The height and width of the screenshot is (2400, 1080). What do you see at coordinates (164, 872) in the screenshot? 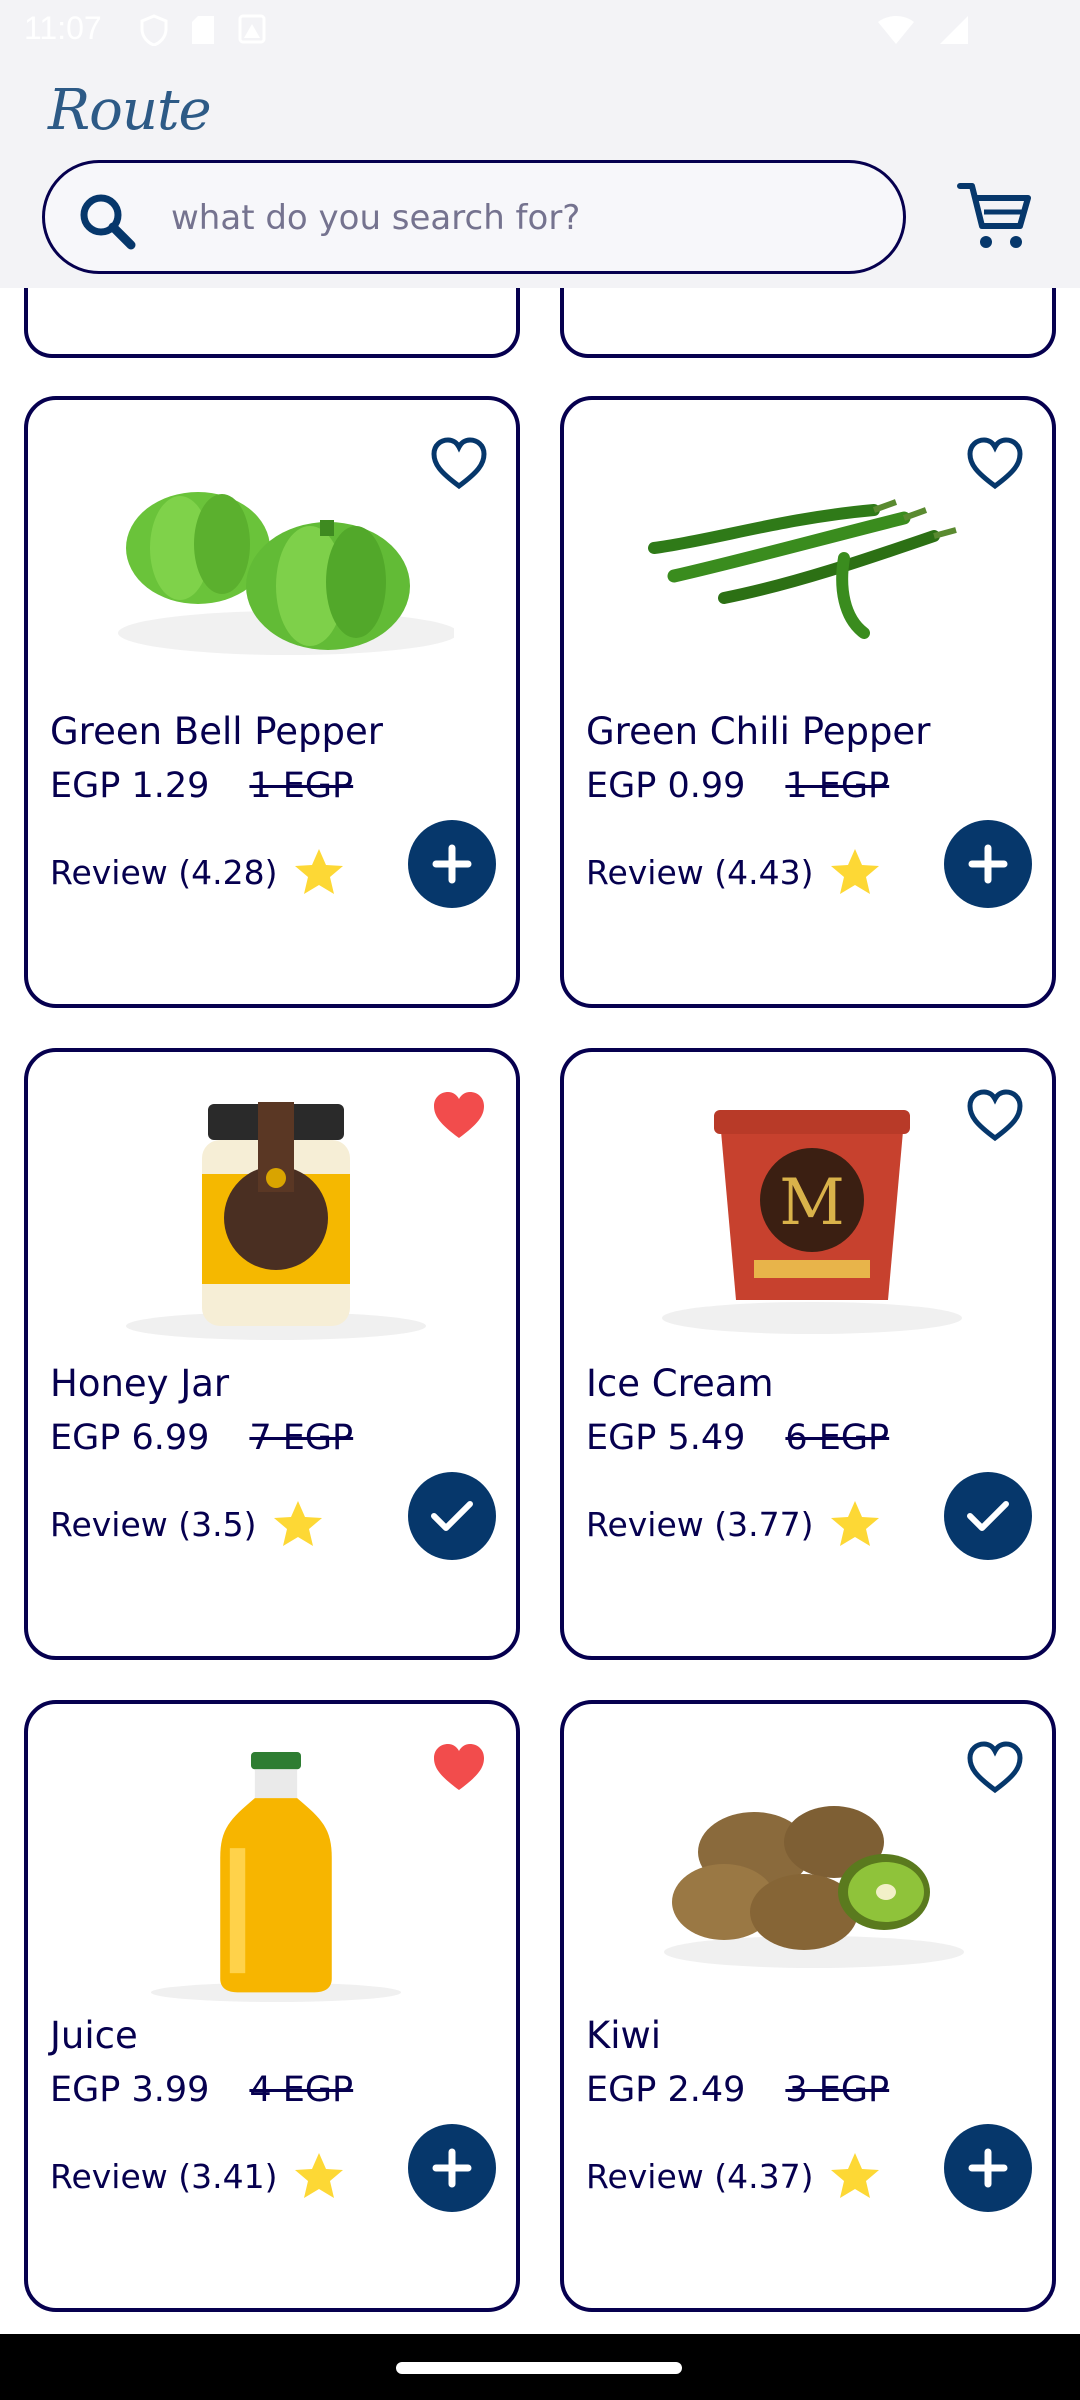
I see `product-review: Review (4.28)` at bounding box center [164, 872].